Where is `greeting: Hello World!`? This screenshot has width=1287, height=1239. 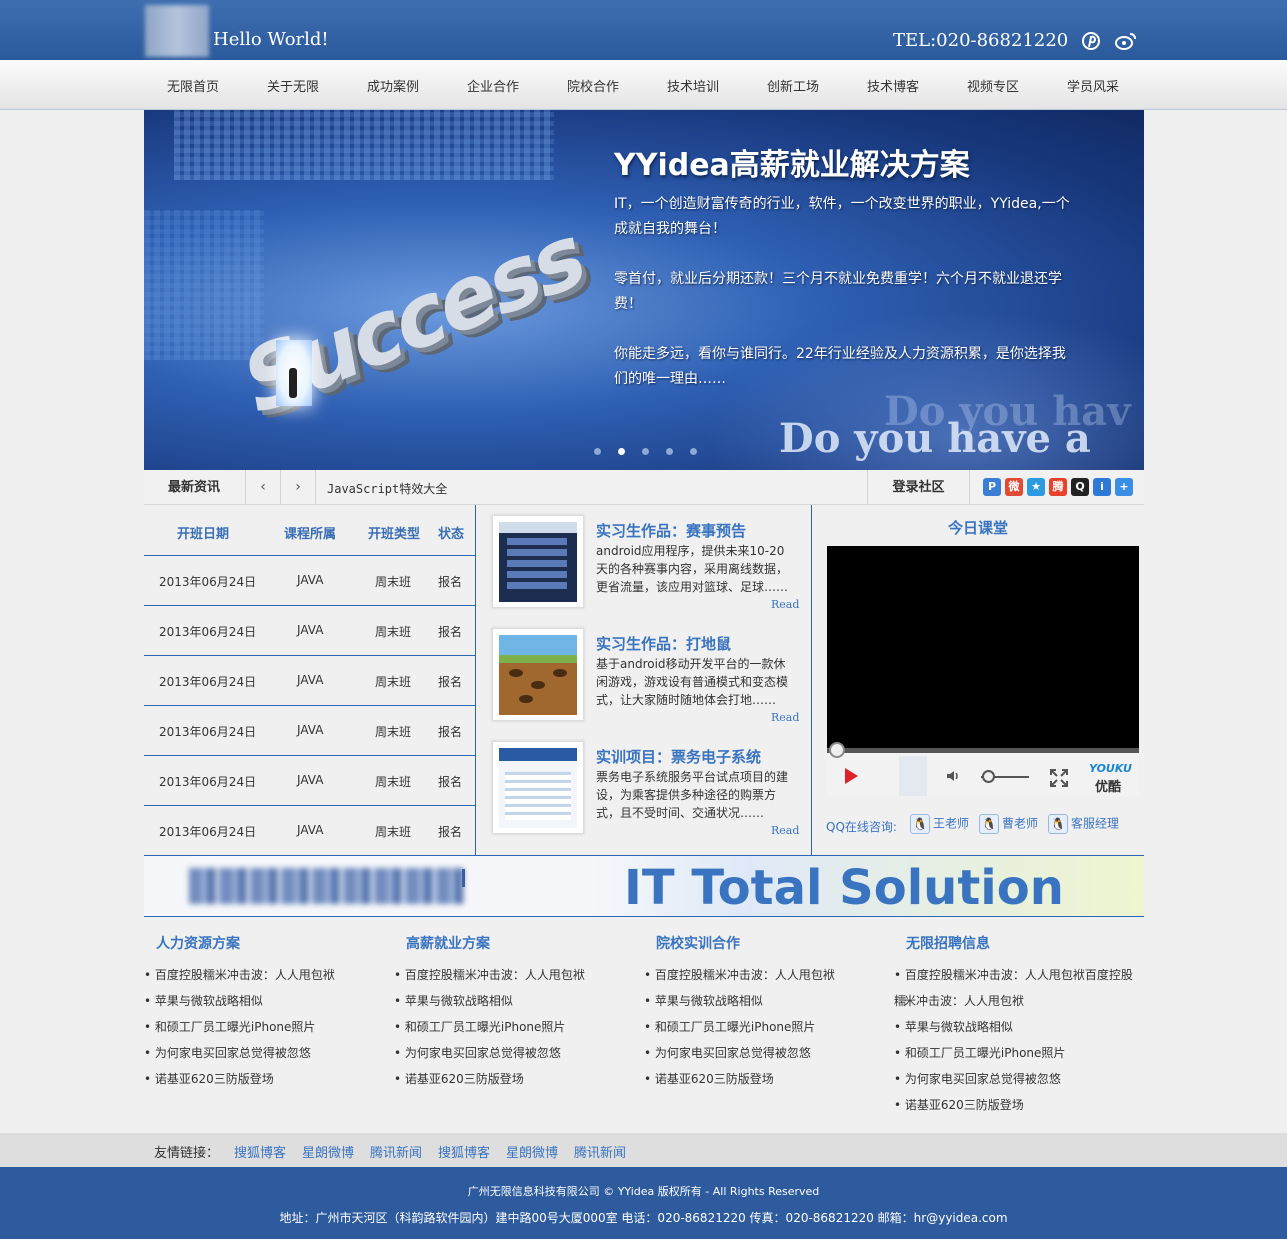 greeting: Hello World! is located at coordinates (271, 39).